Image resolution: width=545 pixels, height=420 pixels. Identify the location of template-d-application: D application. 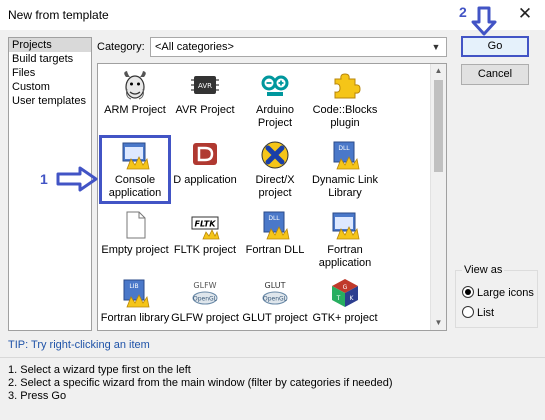
(205, 163).